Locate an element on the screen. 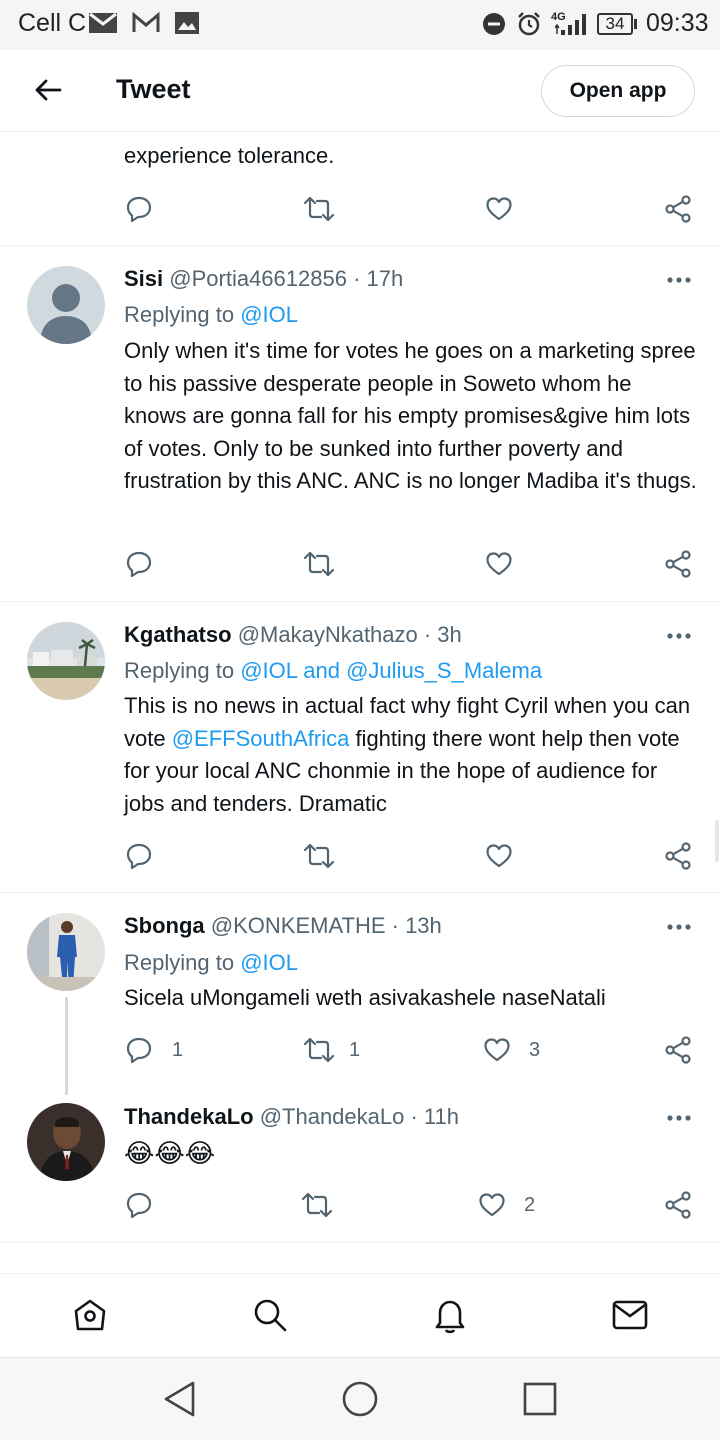  display-name: Kgathatso is located at coordinates (178, 634).